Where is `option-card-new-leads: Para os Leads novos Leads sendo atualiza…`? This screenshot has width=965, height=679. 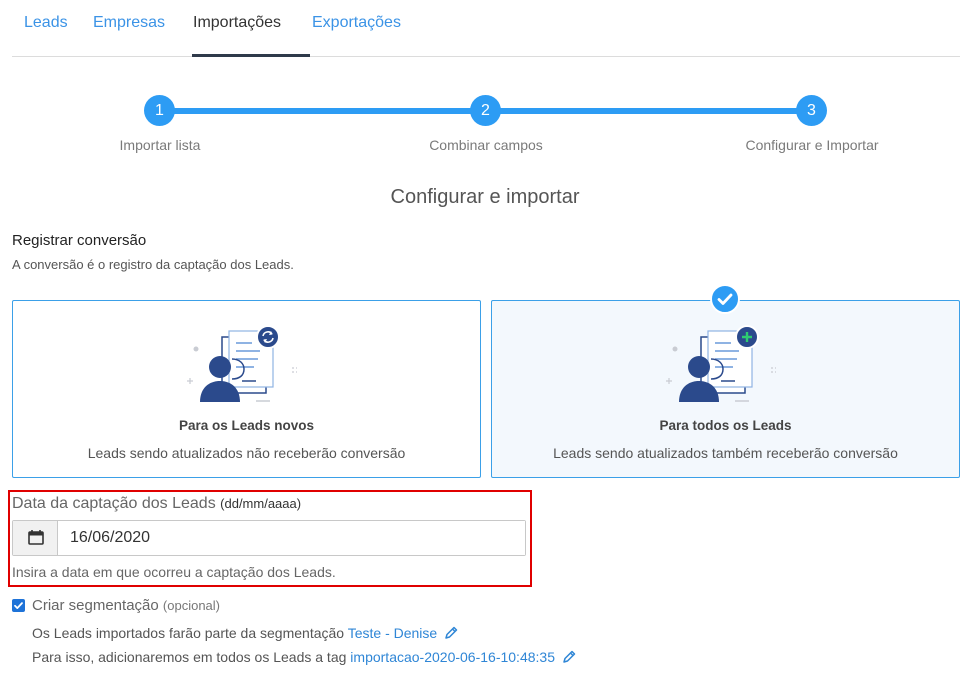 option-card-new-leads: Para os Leads novos Leads sendo atualiza… is located at coordinates (246, 389).